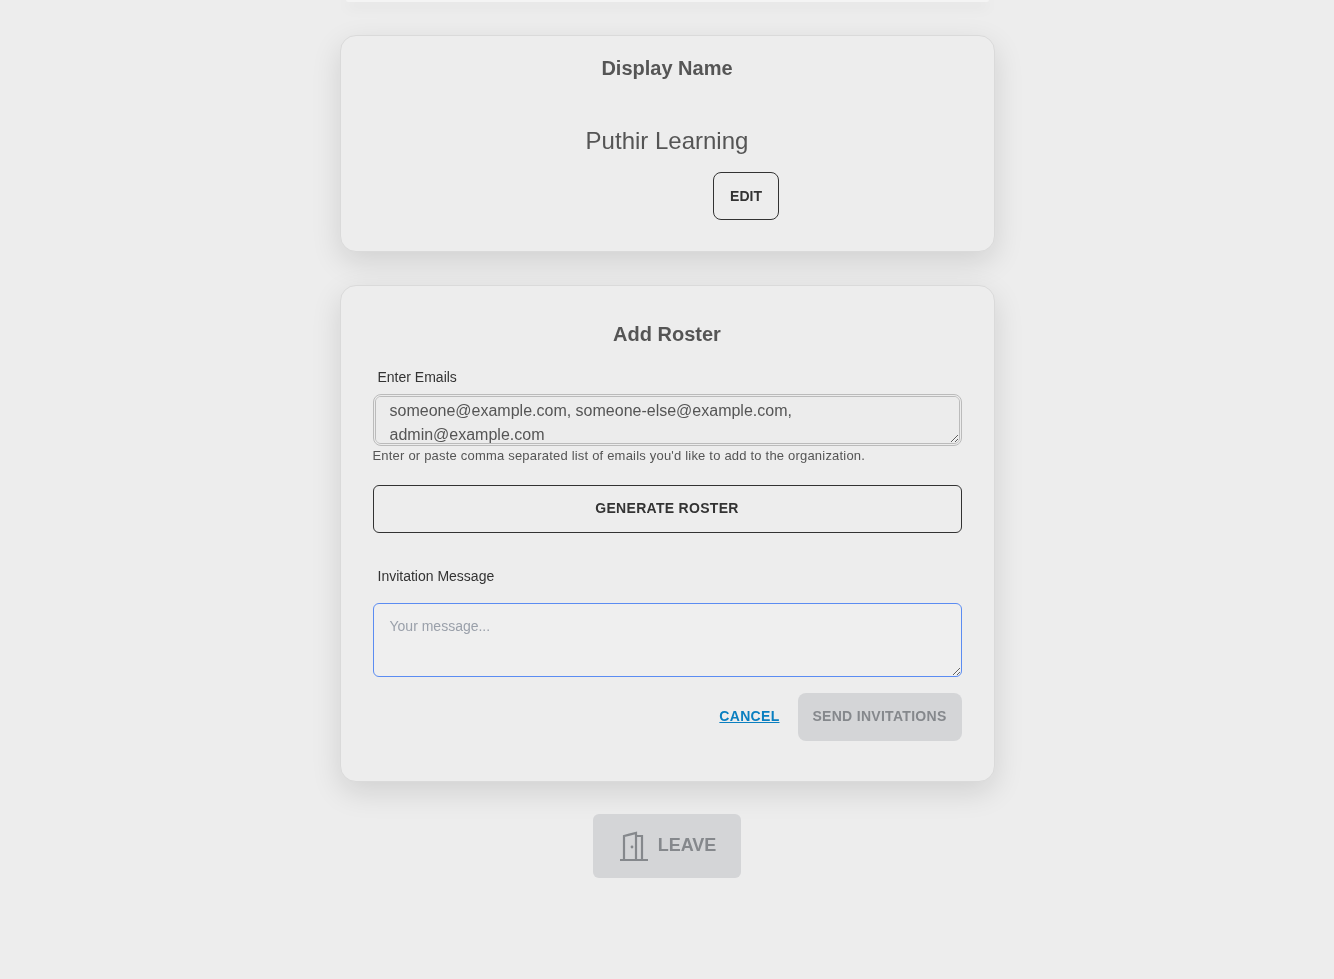 The height and width of the screenshot is (979, 1334). What do you see at coordinates (436, 576) in the screenshot?
I see `field-label: Invitation Message` at bounding box center [436, 576].